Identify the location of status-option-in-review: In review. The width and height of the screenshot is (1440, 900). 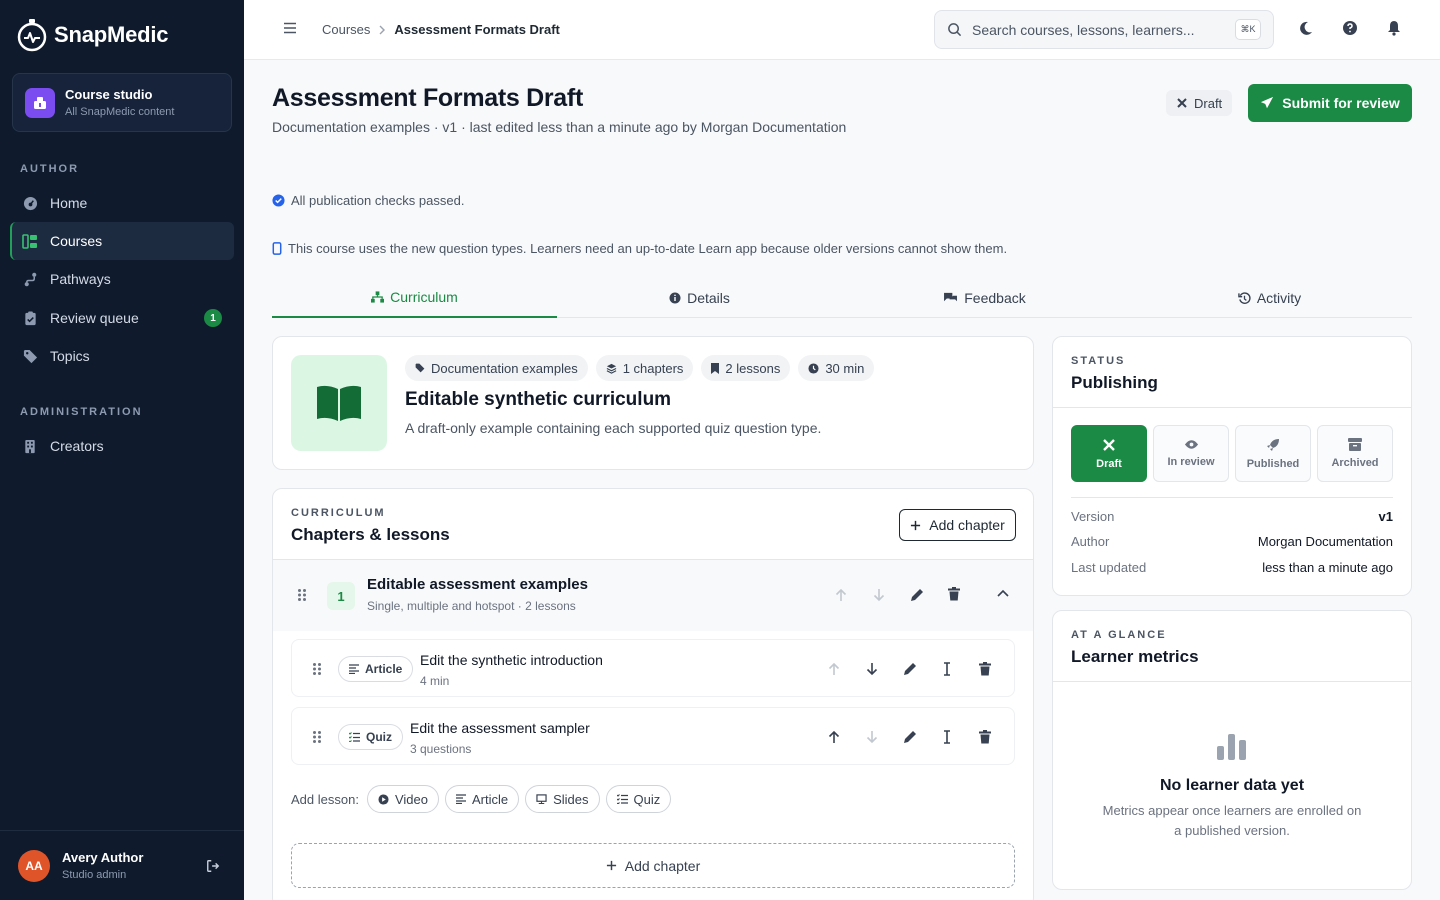
(1191, 453).